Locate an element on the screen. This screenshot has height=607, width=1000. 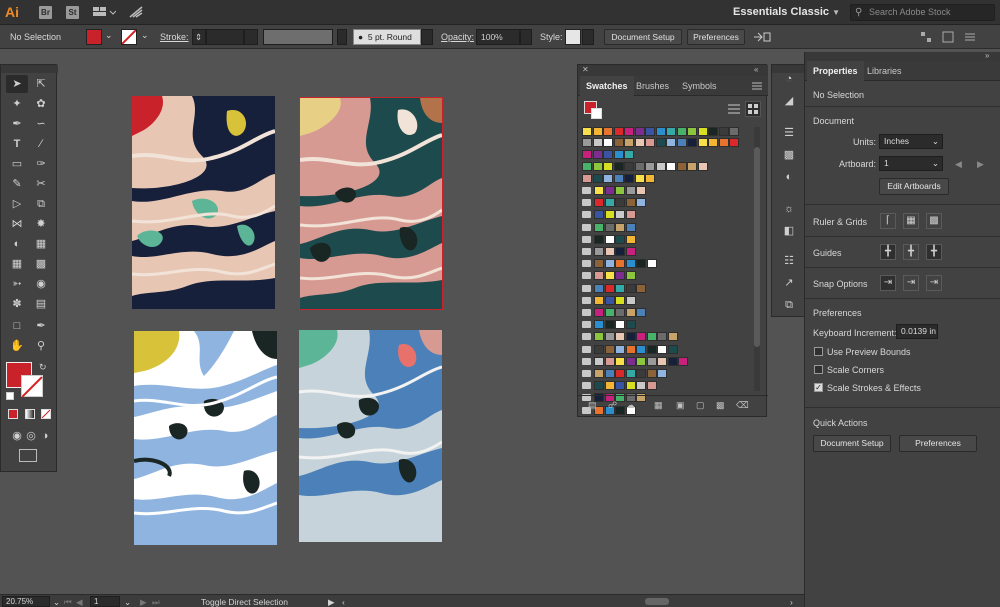
stroke-weight-stepper: ⇕ is located at coordinates (199, 37).